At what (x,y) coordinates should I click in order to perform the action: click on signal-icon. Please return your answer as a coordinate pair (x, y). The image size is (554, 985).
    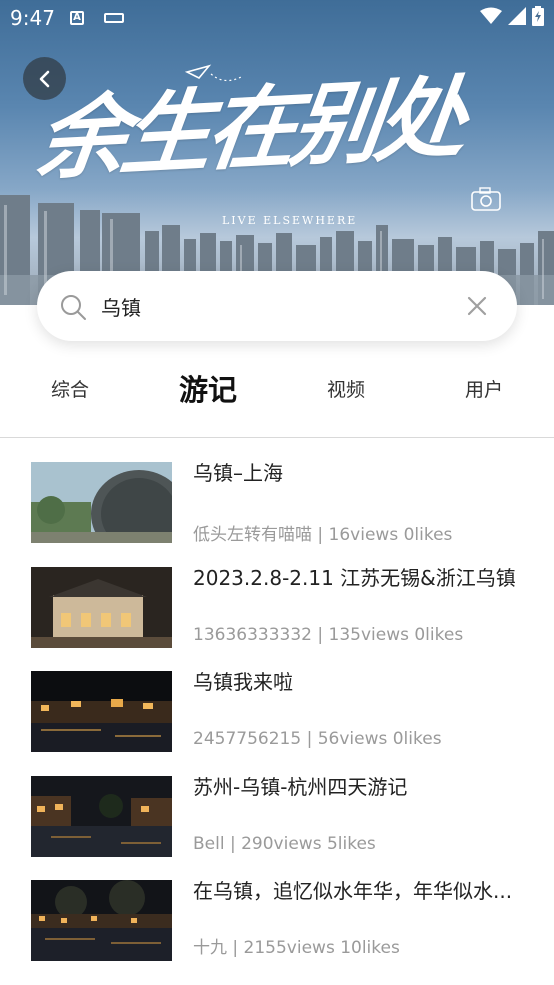
    Looking at the image, I should click on (517, 16).